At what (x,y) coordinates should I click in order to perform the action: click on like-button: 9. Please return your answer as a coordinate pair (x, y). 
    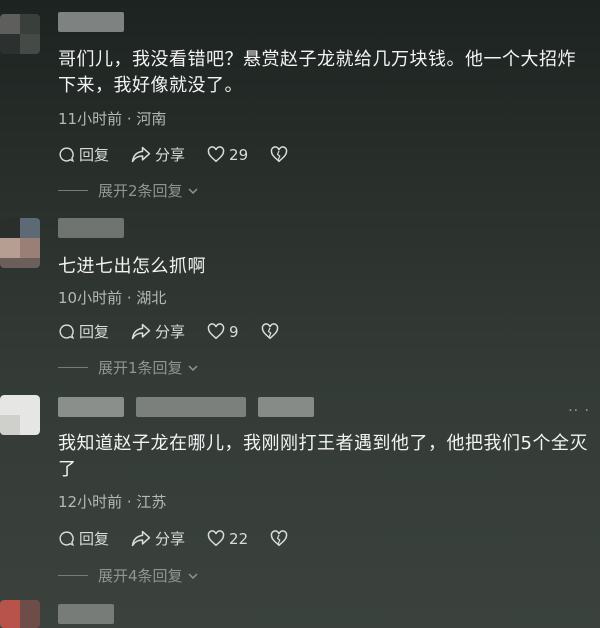
    Looking at the image, I should click on (223, 332).